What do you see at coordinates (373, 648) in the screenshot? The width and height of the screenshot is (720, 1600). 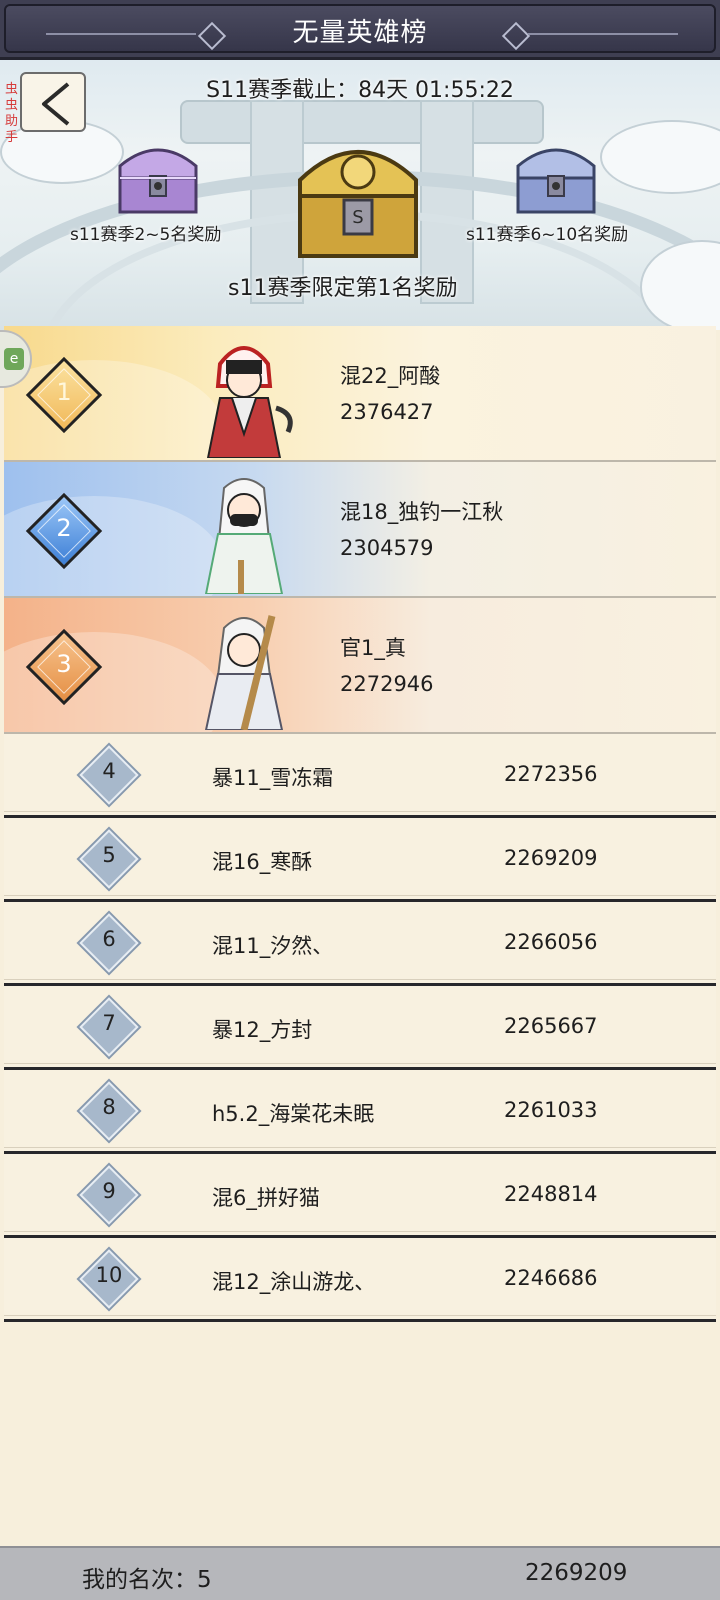 I see `player-name: 官1_真` at bounding box center [373, 648].